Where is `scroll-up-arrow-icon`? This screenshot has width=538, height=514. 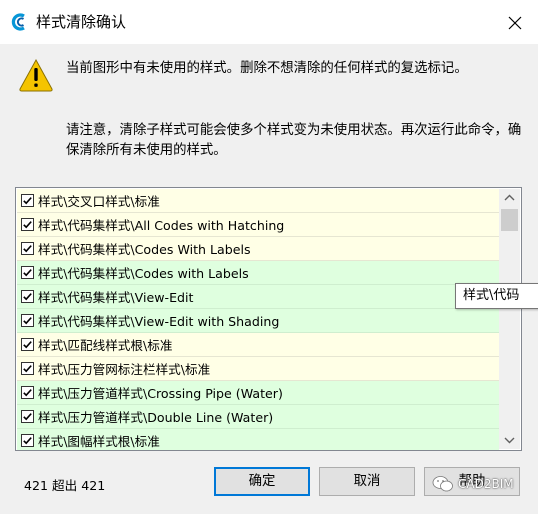
scroll-up-arrow-icon is located at coordinates (509, 198).